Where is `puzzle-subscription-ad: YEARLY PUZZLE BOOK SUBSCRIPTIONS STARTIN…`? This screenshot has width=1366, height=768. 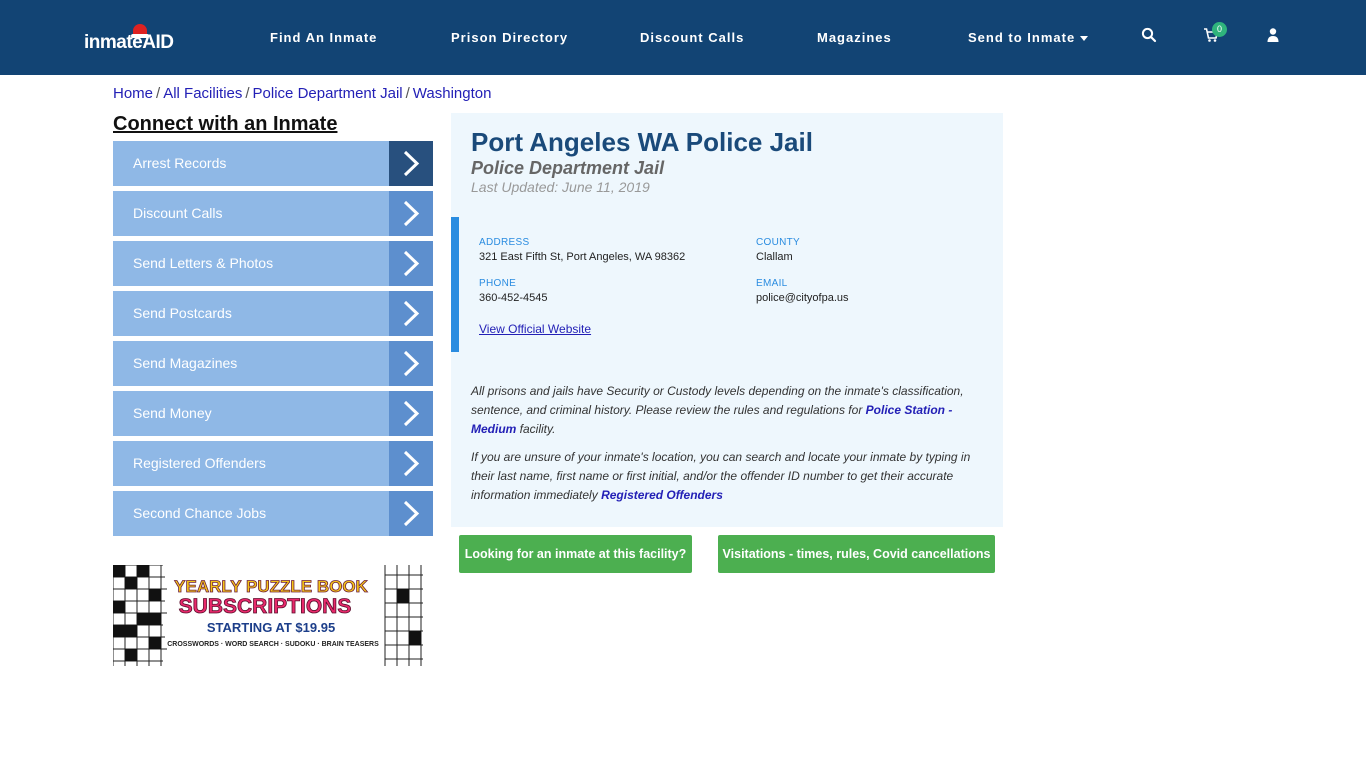 puzzle-subscription-ad: YEARLY PUZZLE BOOK SUBSCRIPTIONS STARTIN… is located at coordinates (268, 615).